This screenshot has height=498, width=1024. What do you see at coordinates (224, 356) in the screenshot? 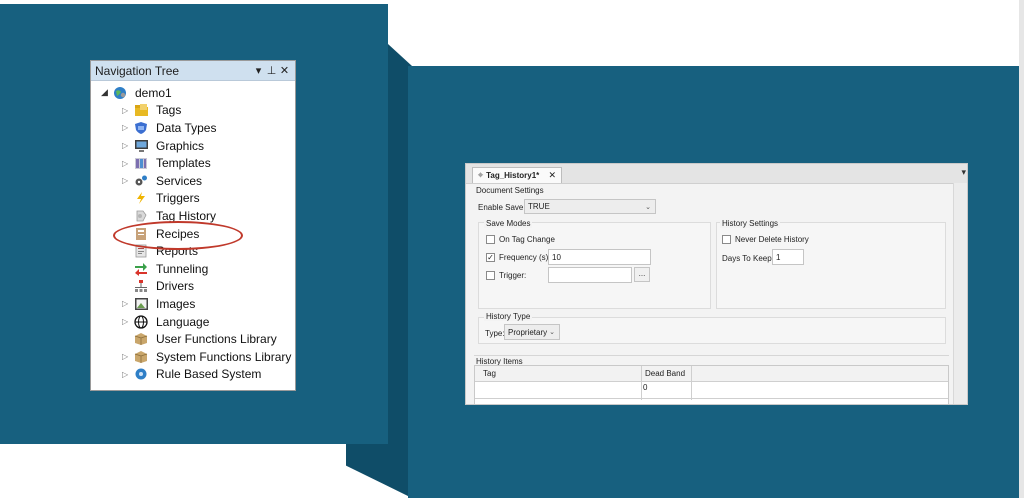
I see `tree-item-label: System Functions Library` at bounding box center [224, 356].